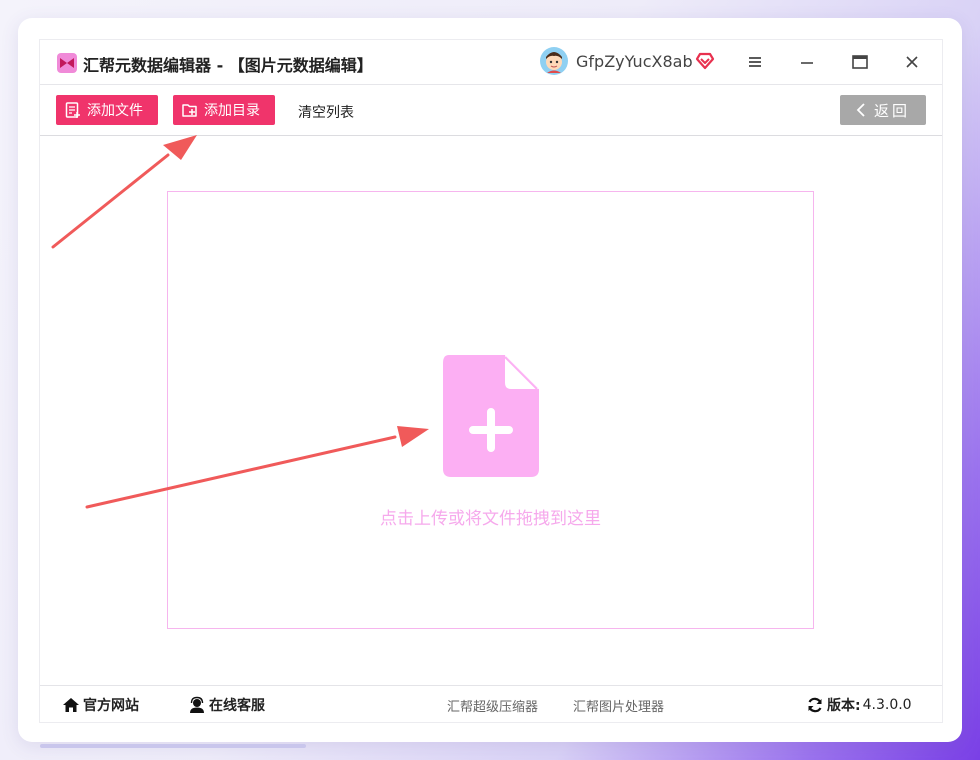  I want to click on window-title: 汇帮元数据编辑器 - 【图片元数据编辑】, so click(228, 65).